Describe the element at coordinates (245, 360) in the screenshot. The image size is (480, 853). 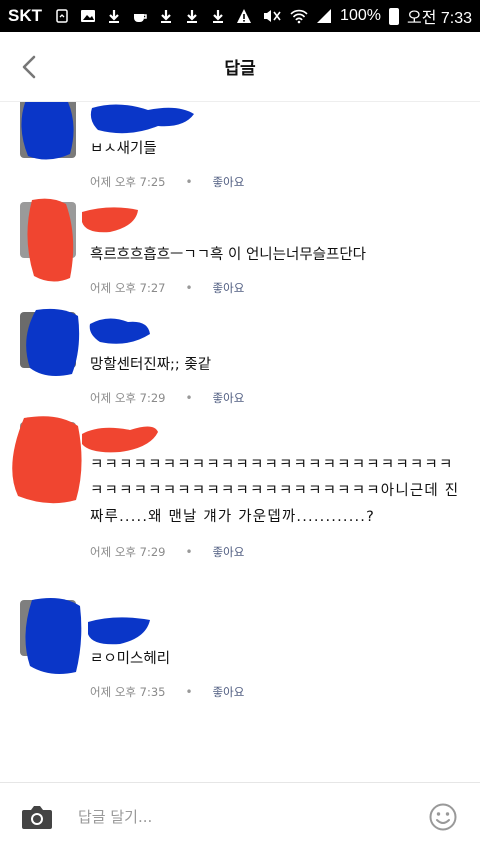
I see `comment-item: 망할센터진짜;; 좆같 어제 오후 7:29 • 좋아요` at that location.